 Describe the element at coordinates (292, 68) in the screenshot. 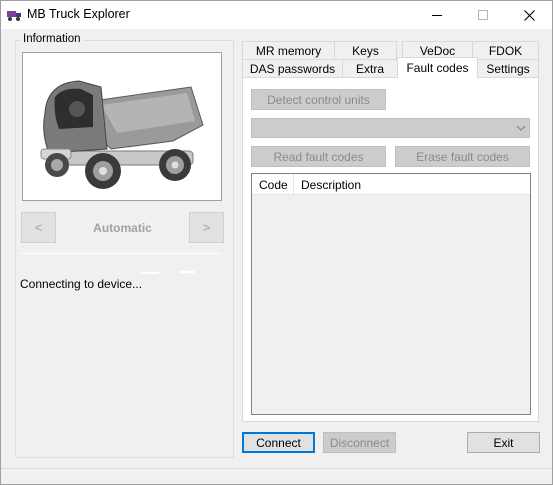

I see `tab-das-passwords: DAS passwords` at that location.